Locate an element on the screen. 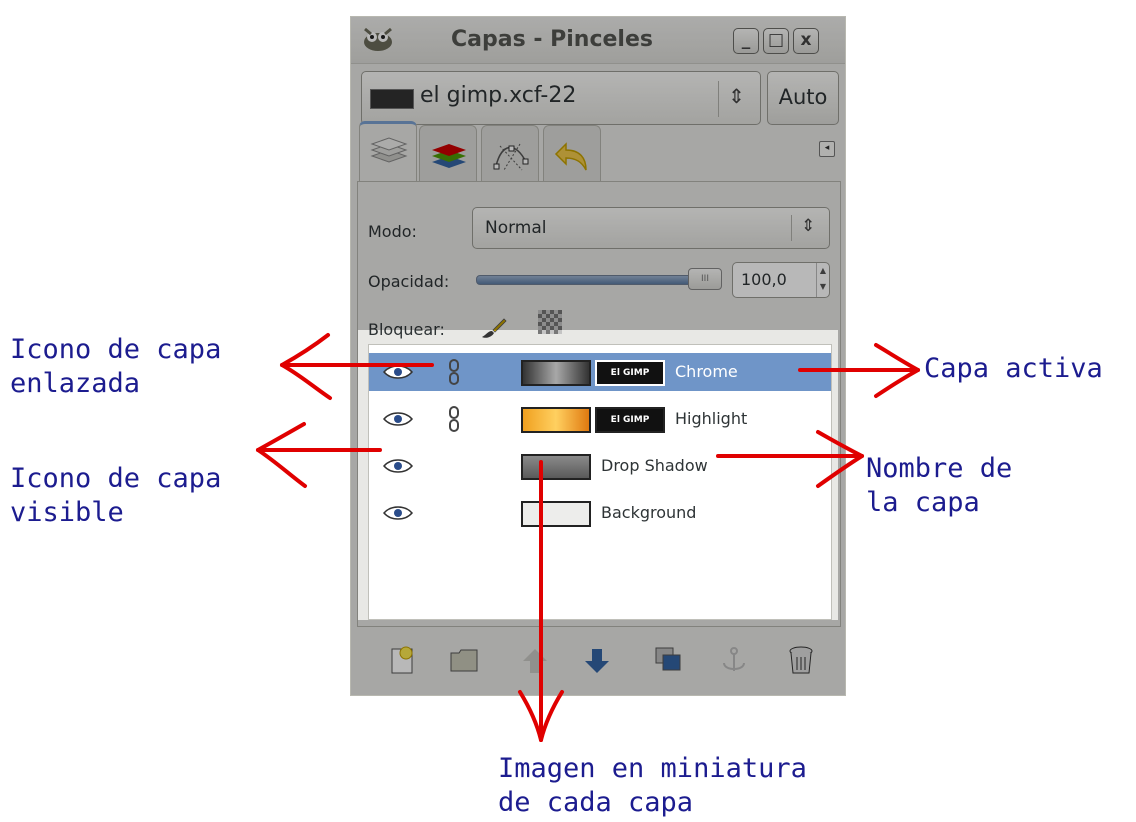 Image resolution: width=1136 pixels, height=822 pixels. lock-pixels-brush-icon is located at coordinates (494, 328).